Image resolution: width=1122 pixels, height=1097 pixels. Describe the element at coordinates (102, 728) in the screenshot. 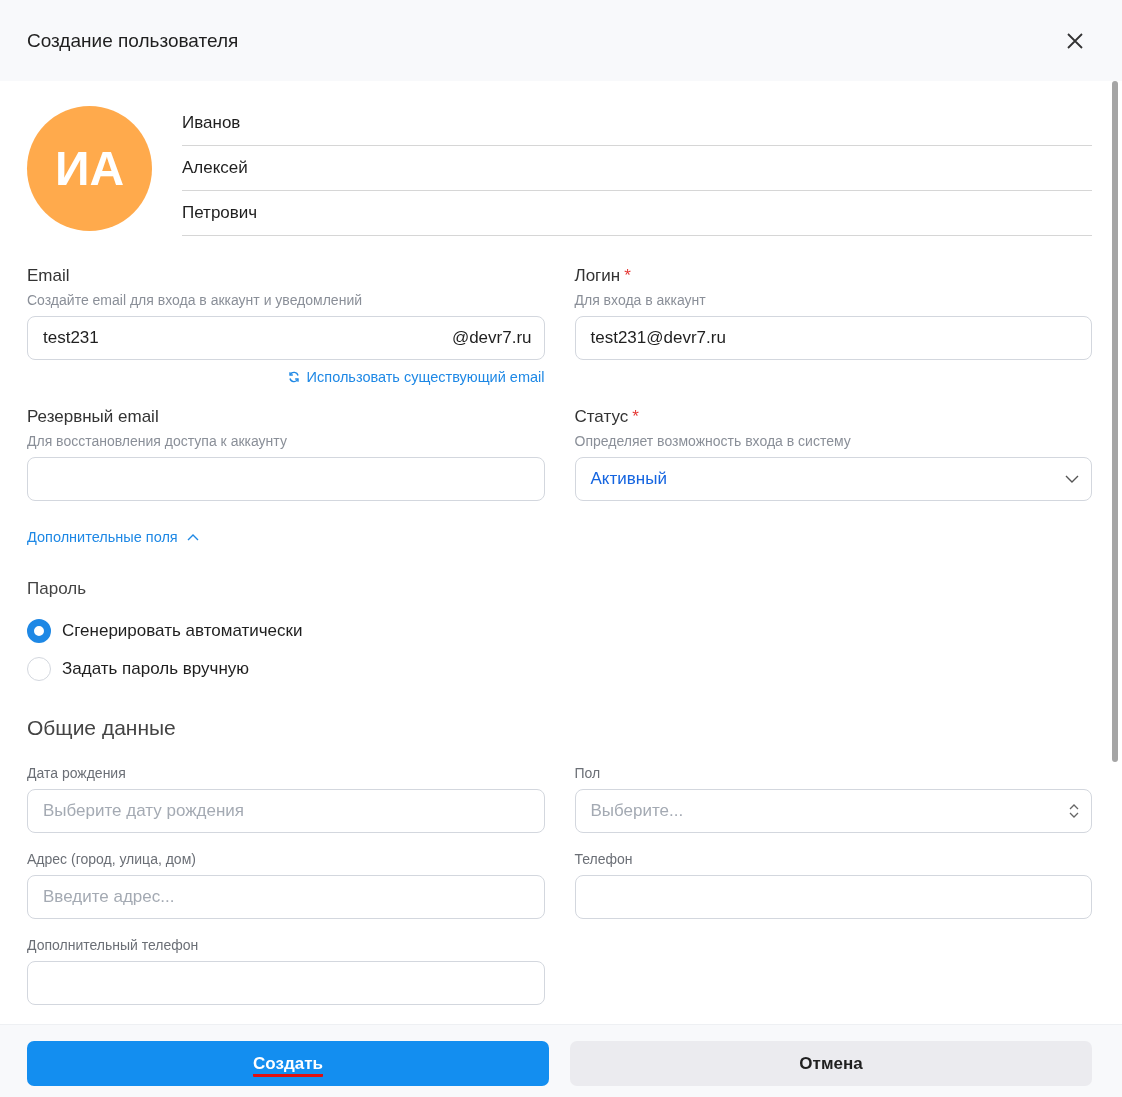

I see `section-title: Общие данные` at that location.